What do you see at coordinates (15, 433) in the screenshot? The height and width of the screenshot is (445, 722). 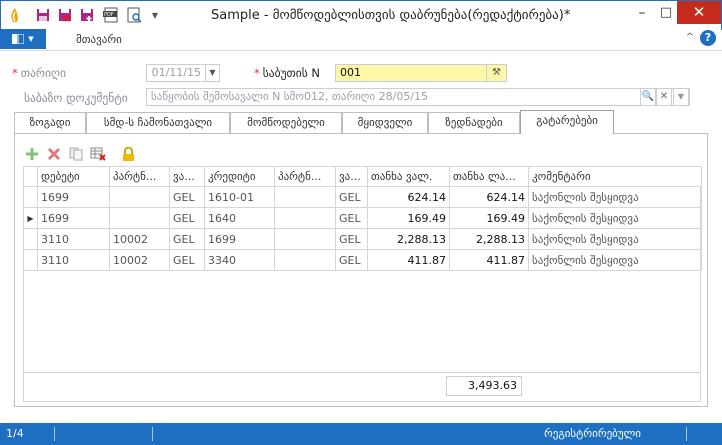 I see `record-position: 1/4` at bounding box center [15, 433].